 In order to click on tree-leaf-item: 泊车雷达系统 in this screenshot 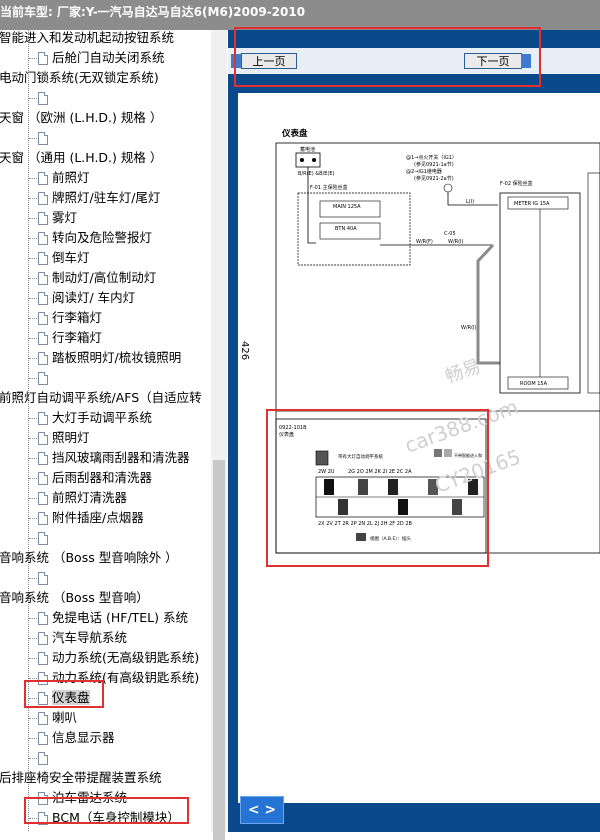, I will do `click(89, 798)`.